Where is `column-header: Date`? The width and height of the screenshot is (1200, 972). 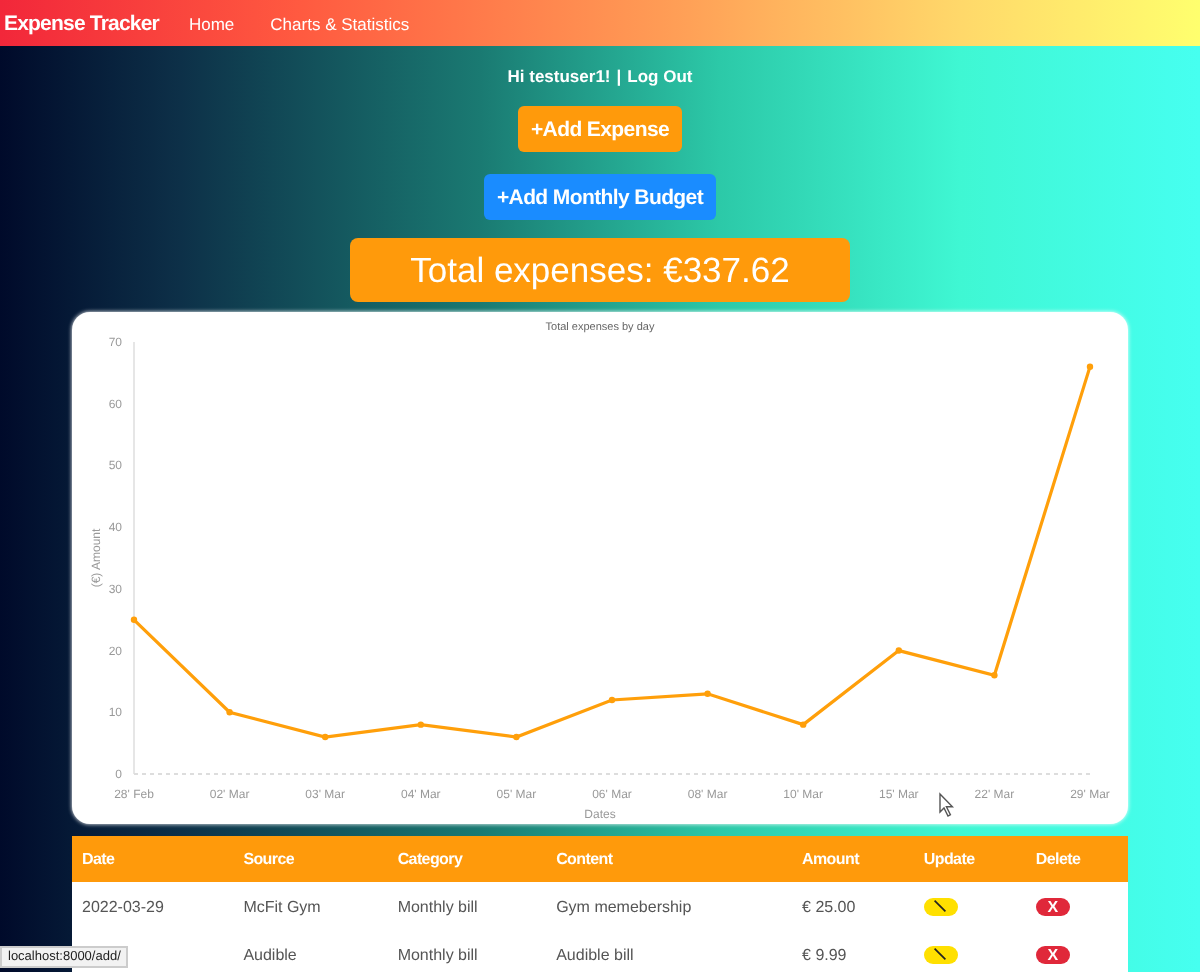 column-header: Date is located at coordinates (153, 859).